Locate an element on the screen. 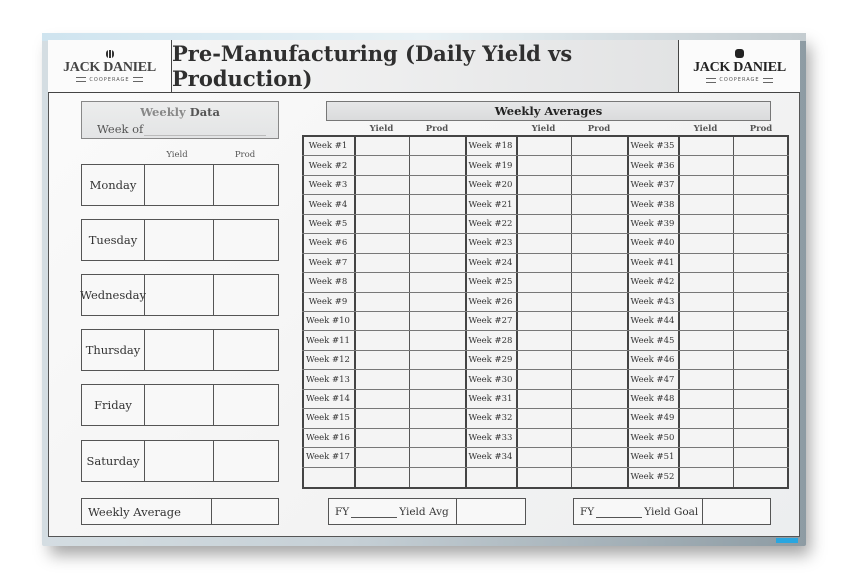  yield-goal-cell is located at coordinates (736, 511).